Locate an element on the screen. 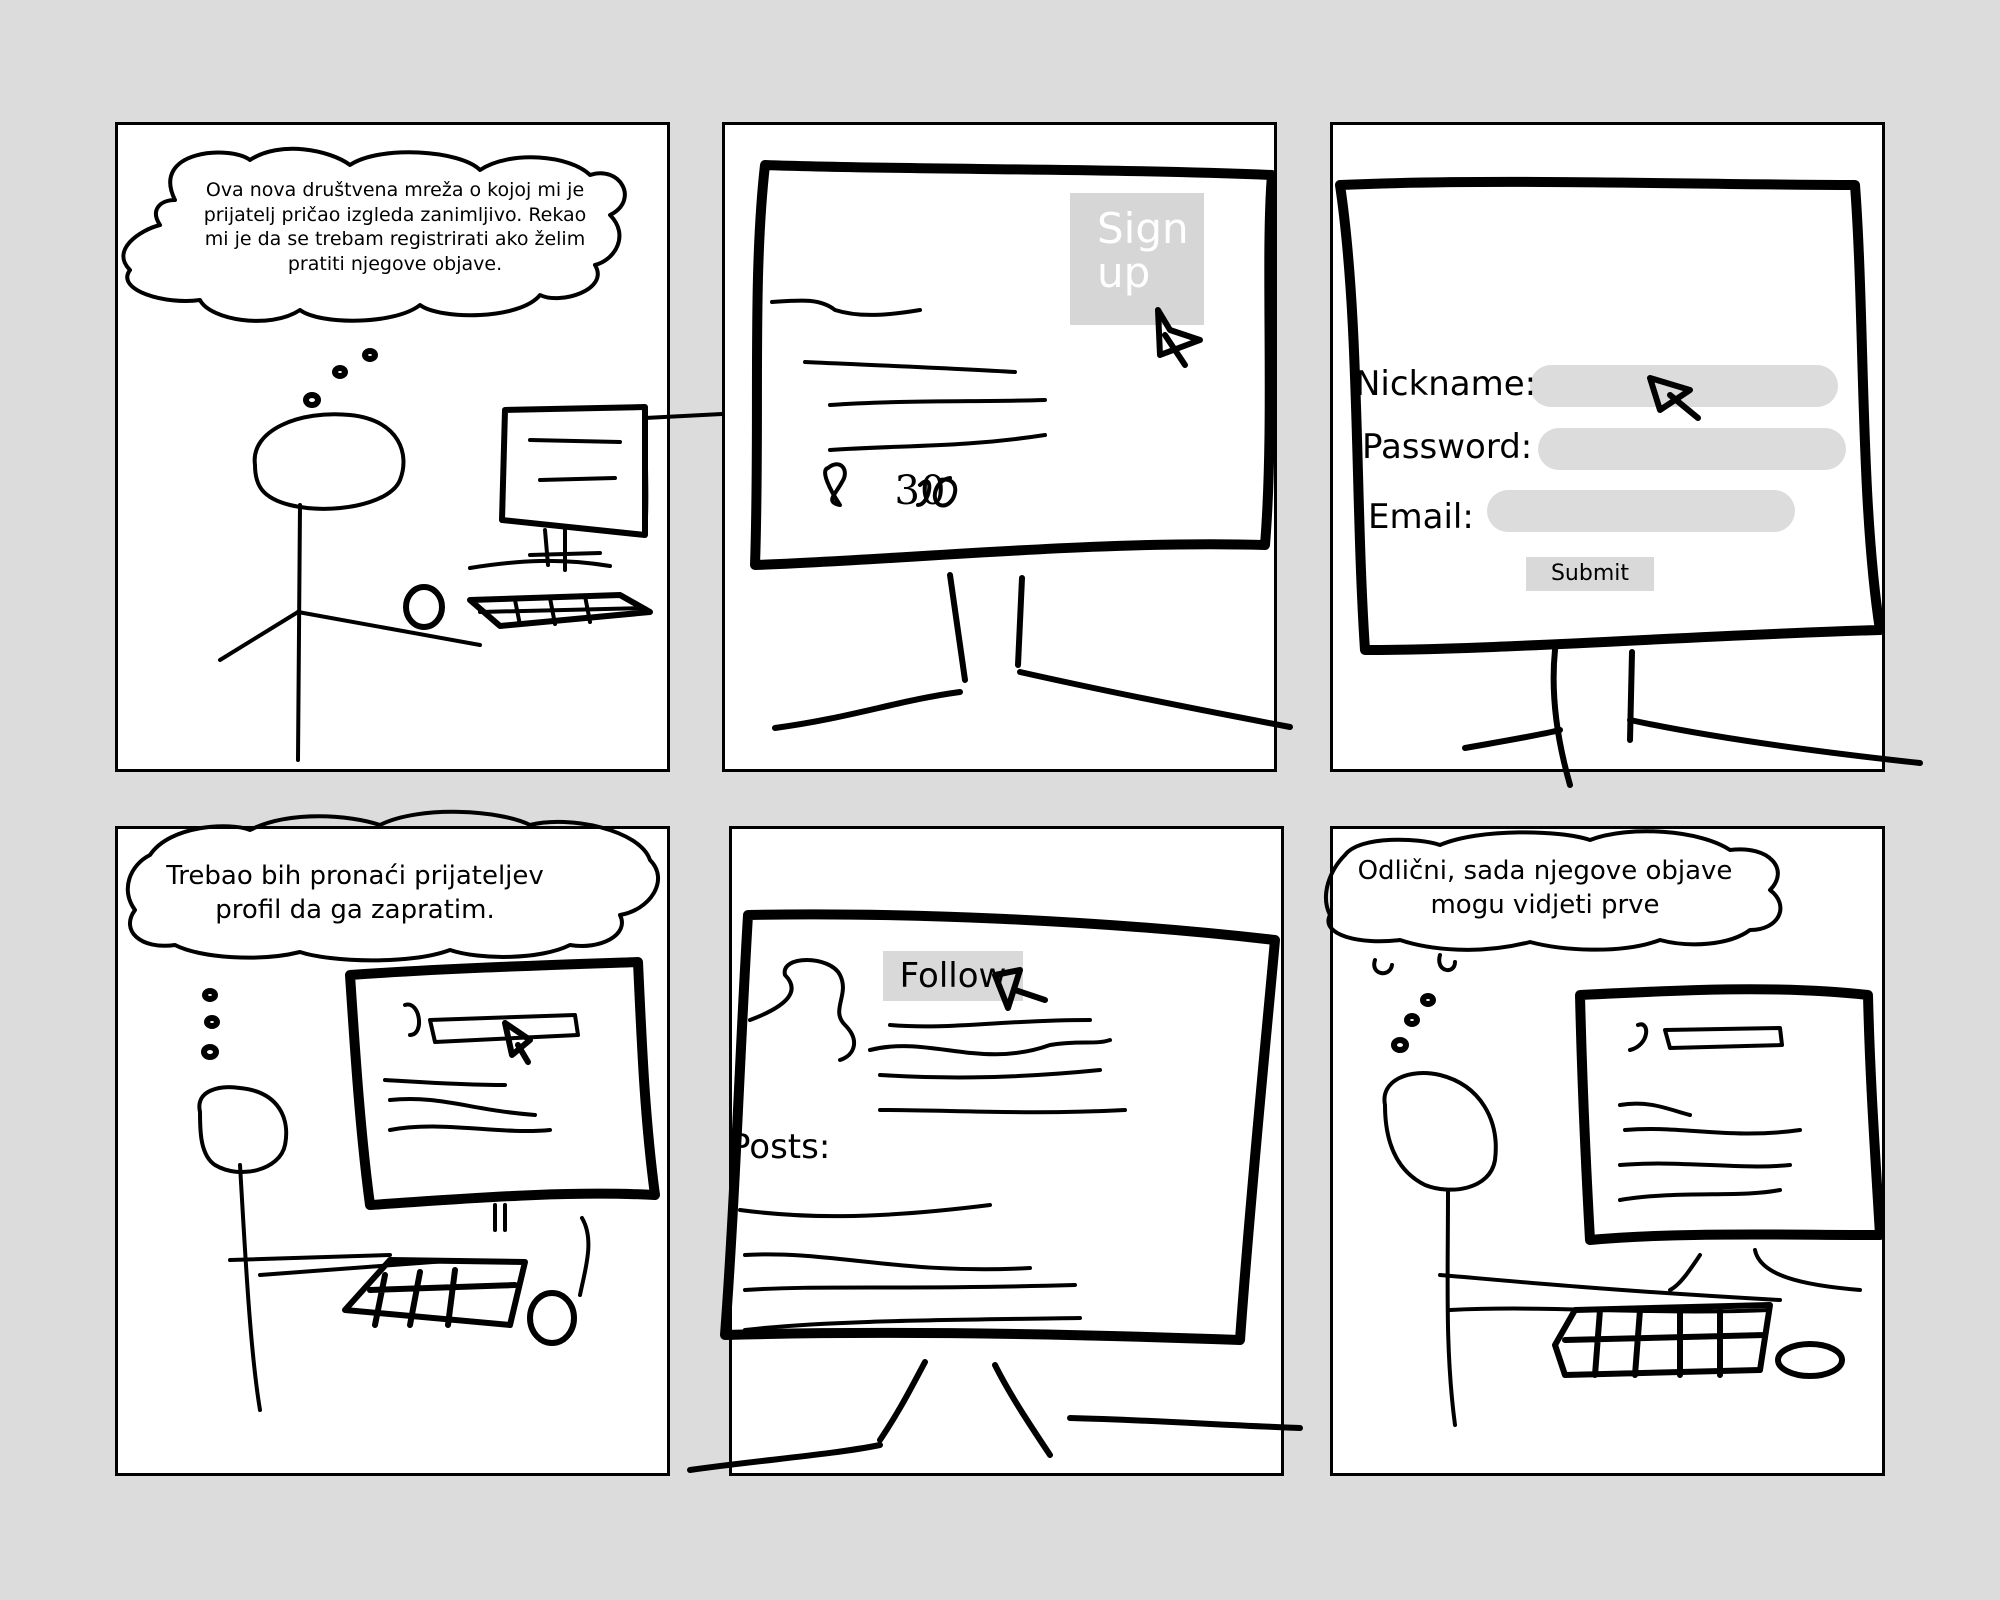  submit-label: Submit is located at coordinates (1590, 573).